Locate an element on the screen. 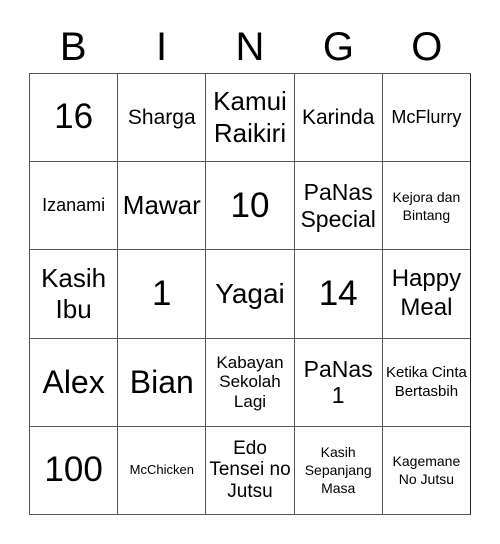  bingo-cell: Bian is located at coordinates (162, 382).